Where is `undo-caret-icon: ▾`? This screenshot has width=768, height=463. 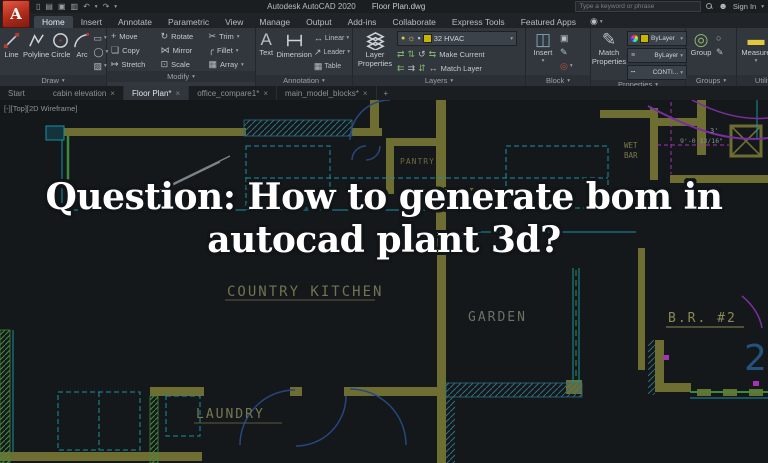 undo-caret-icon: ▾ is located at coordinates (96, 7).